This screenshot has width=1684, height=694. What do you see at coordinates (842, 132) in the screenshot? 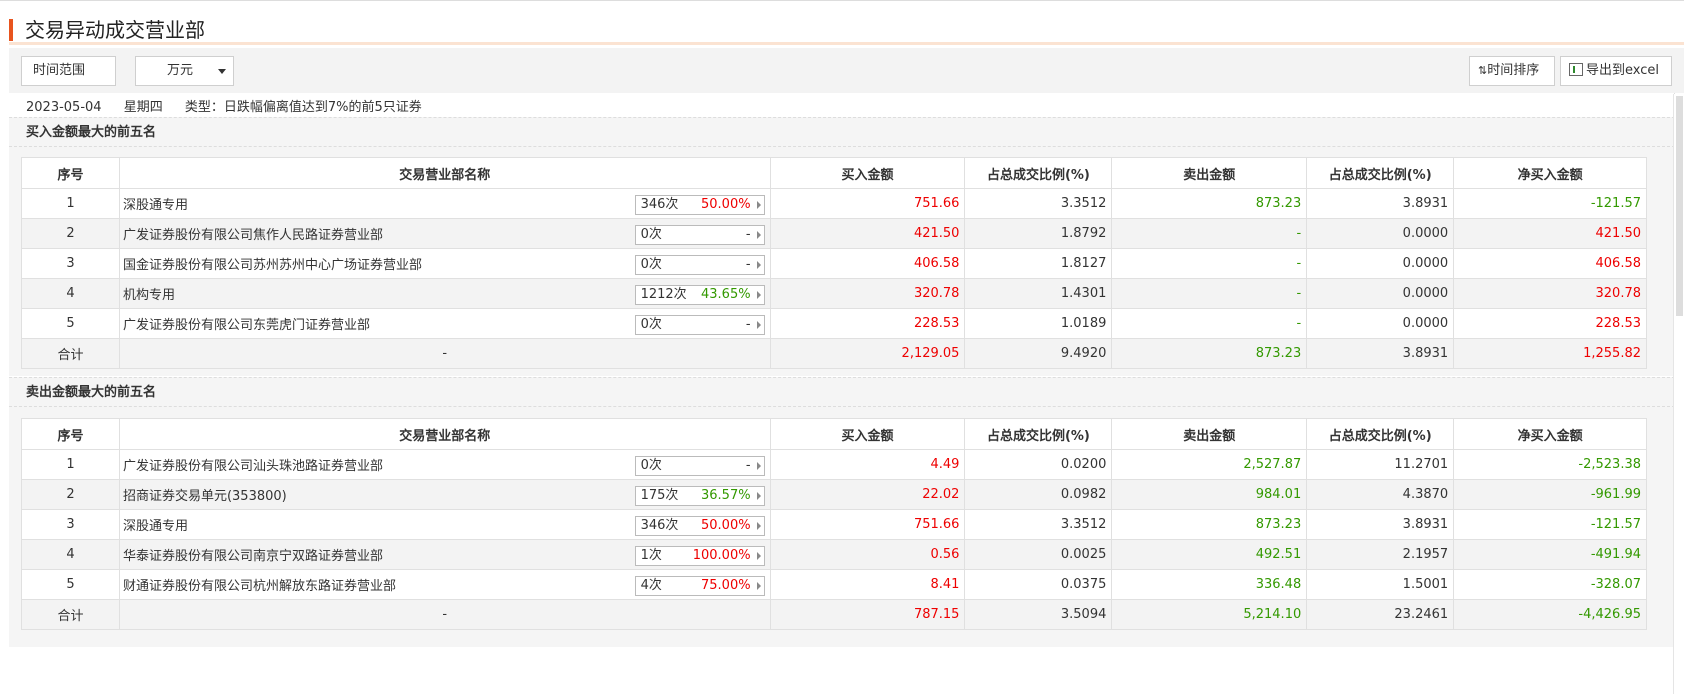
I see `buy-section-title: 买入金额最大的前五名` at bounding box center [842, 132].